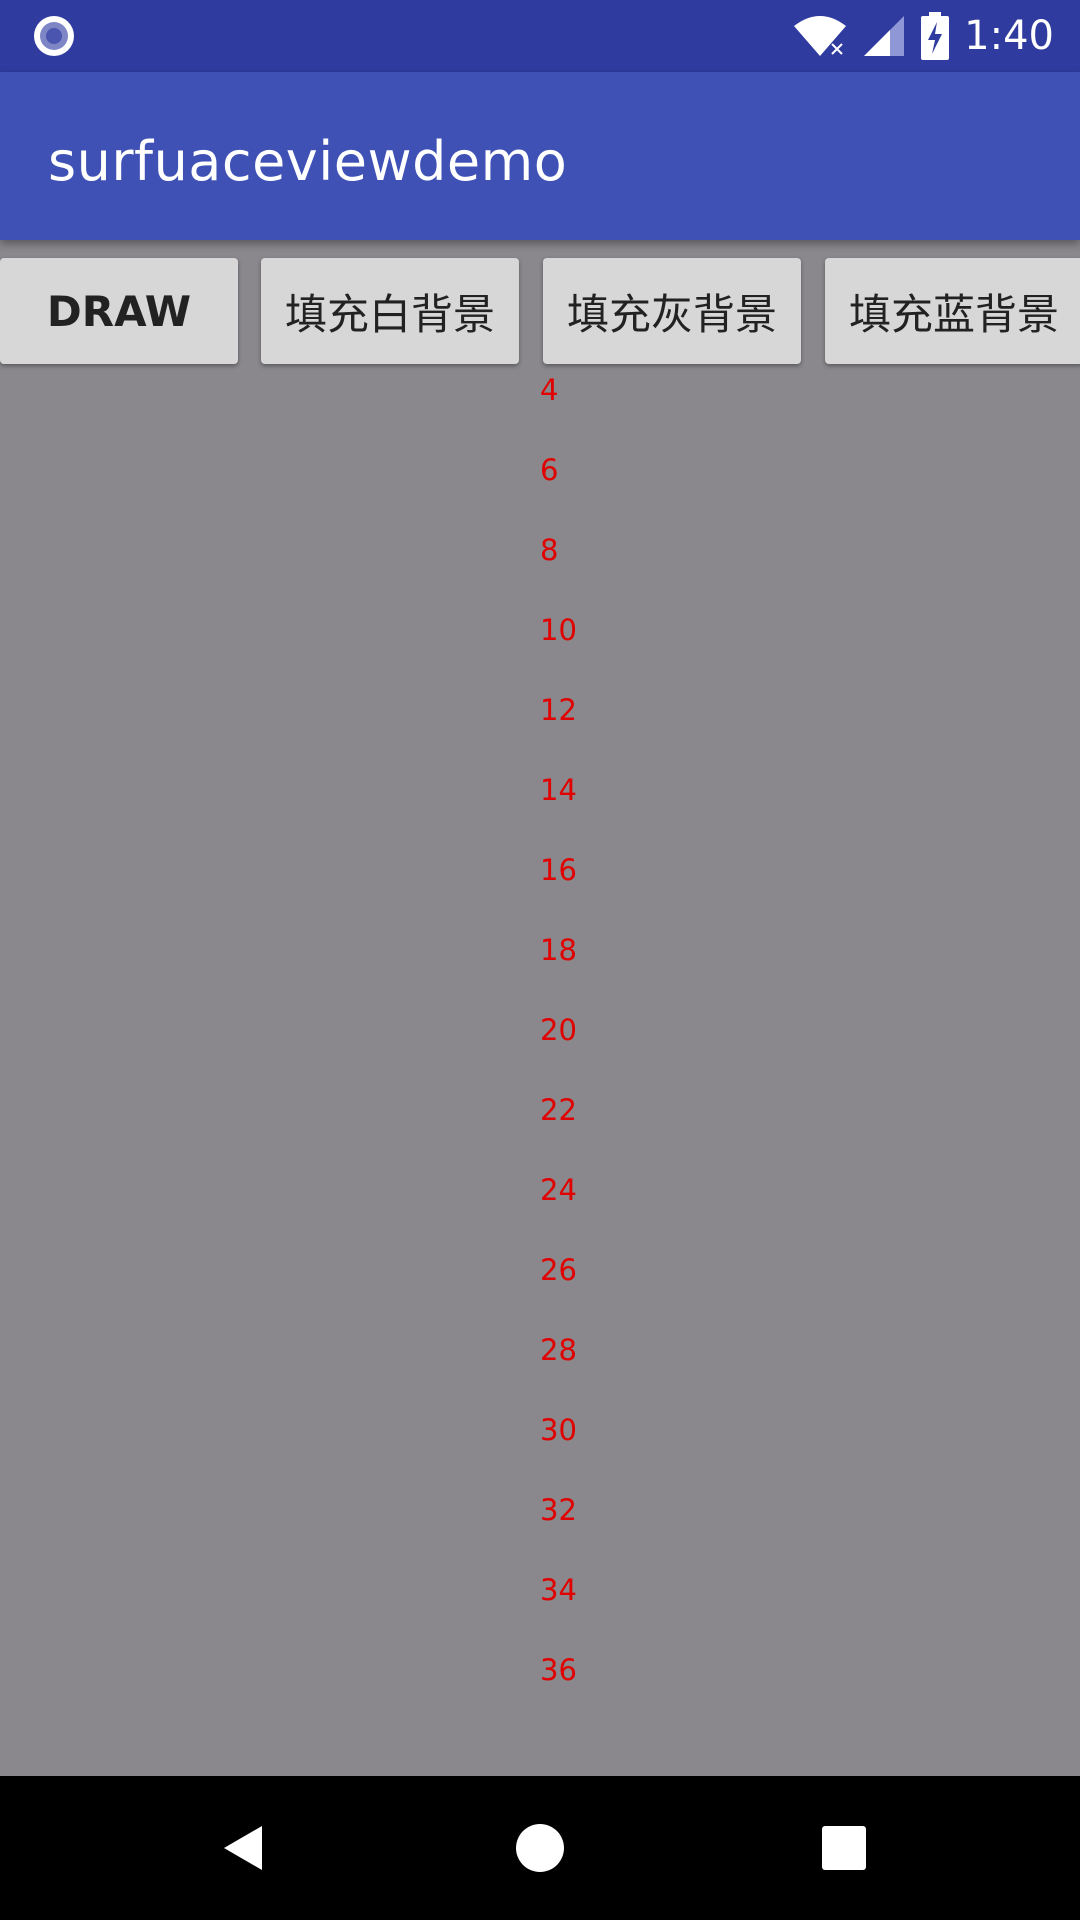  I want to click on fill-white-background-button: 填充白背景, so click(390, 311).